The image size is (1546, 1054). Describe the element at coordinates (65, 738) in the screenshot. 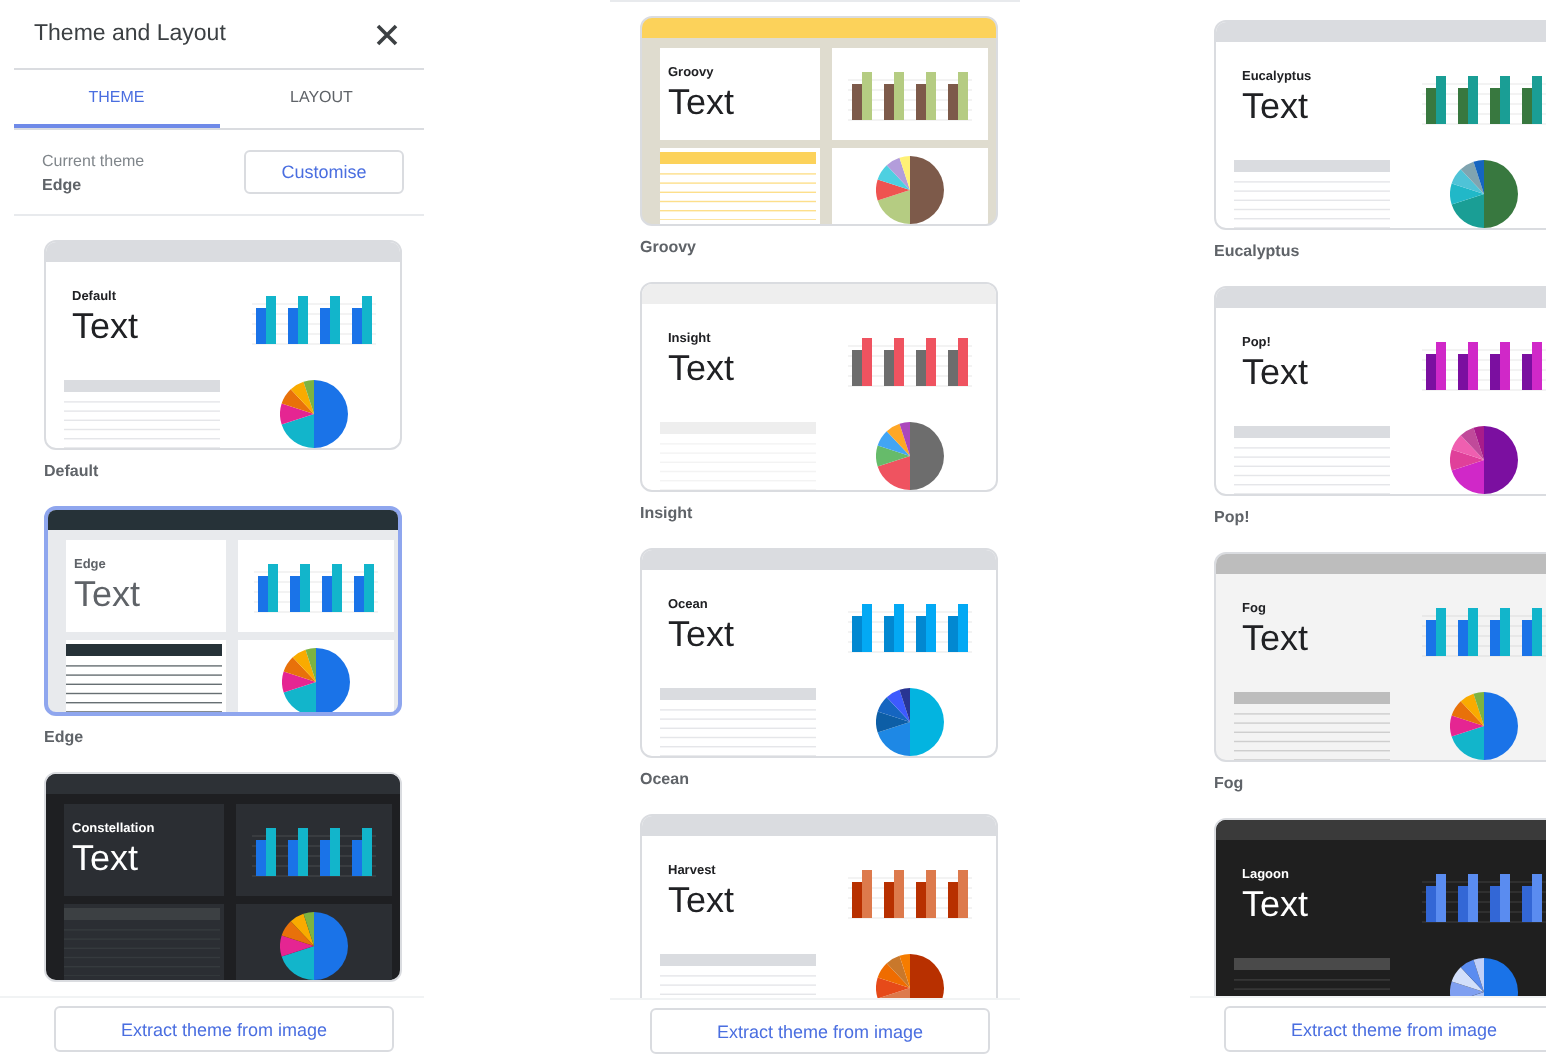

I see `theme-caption: Edge` at that location.